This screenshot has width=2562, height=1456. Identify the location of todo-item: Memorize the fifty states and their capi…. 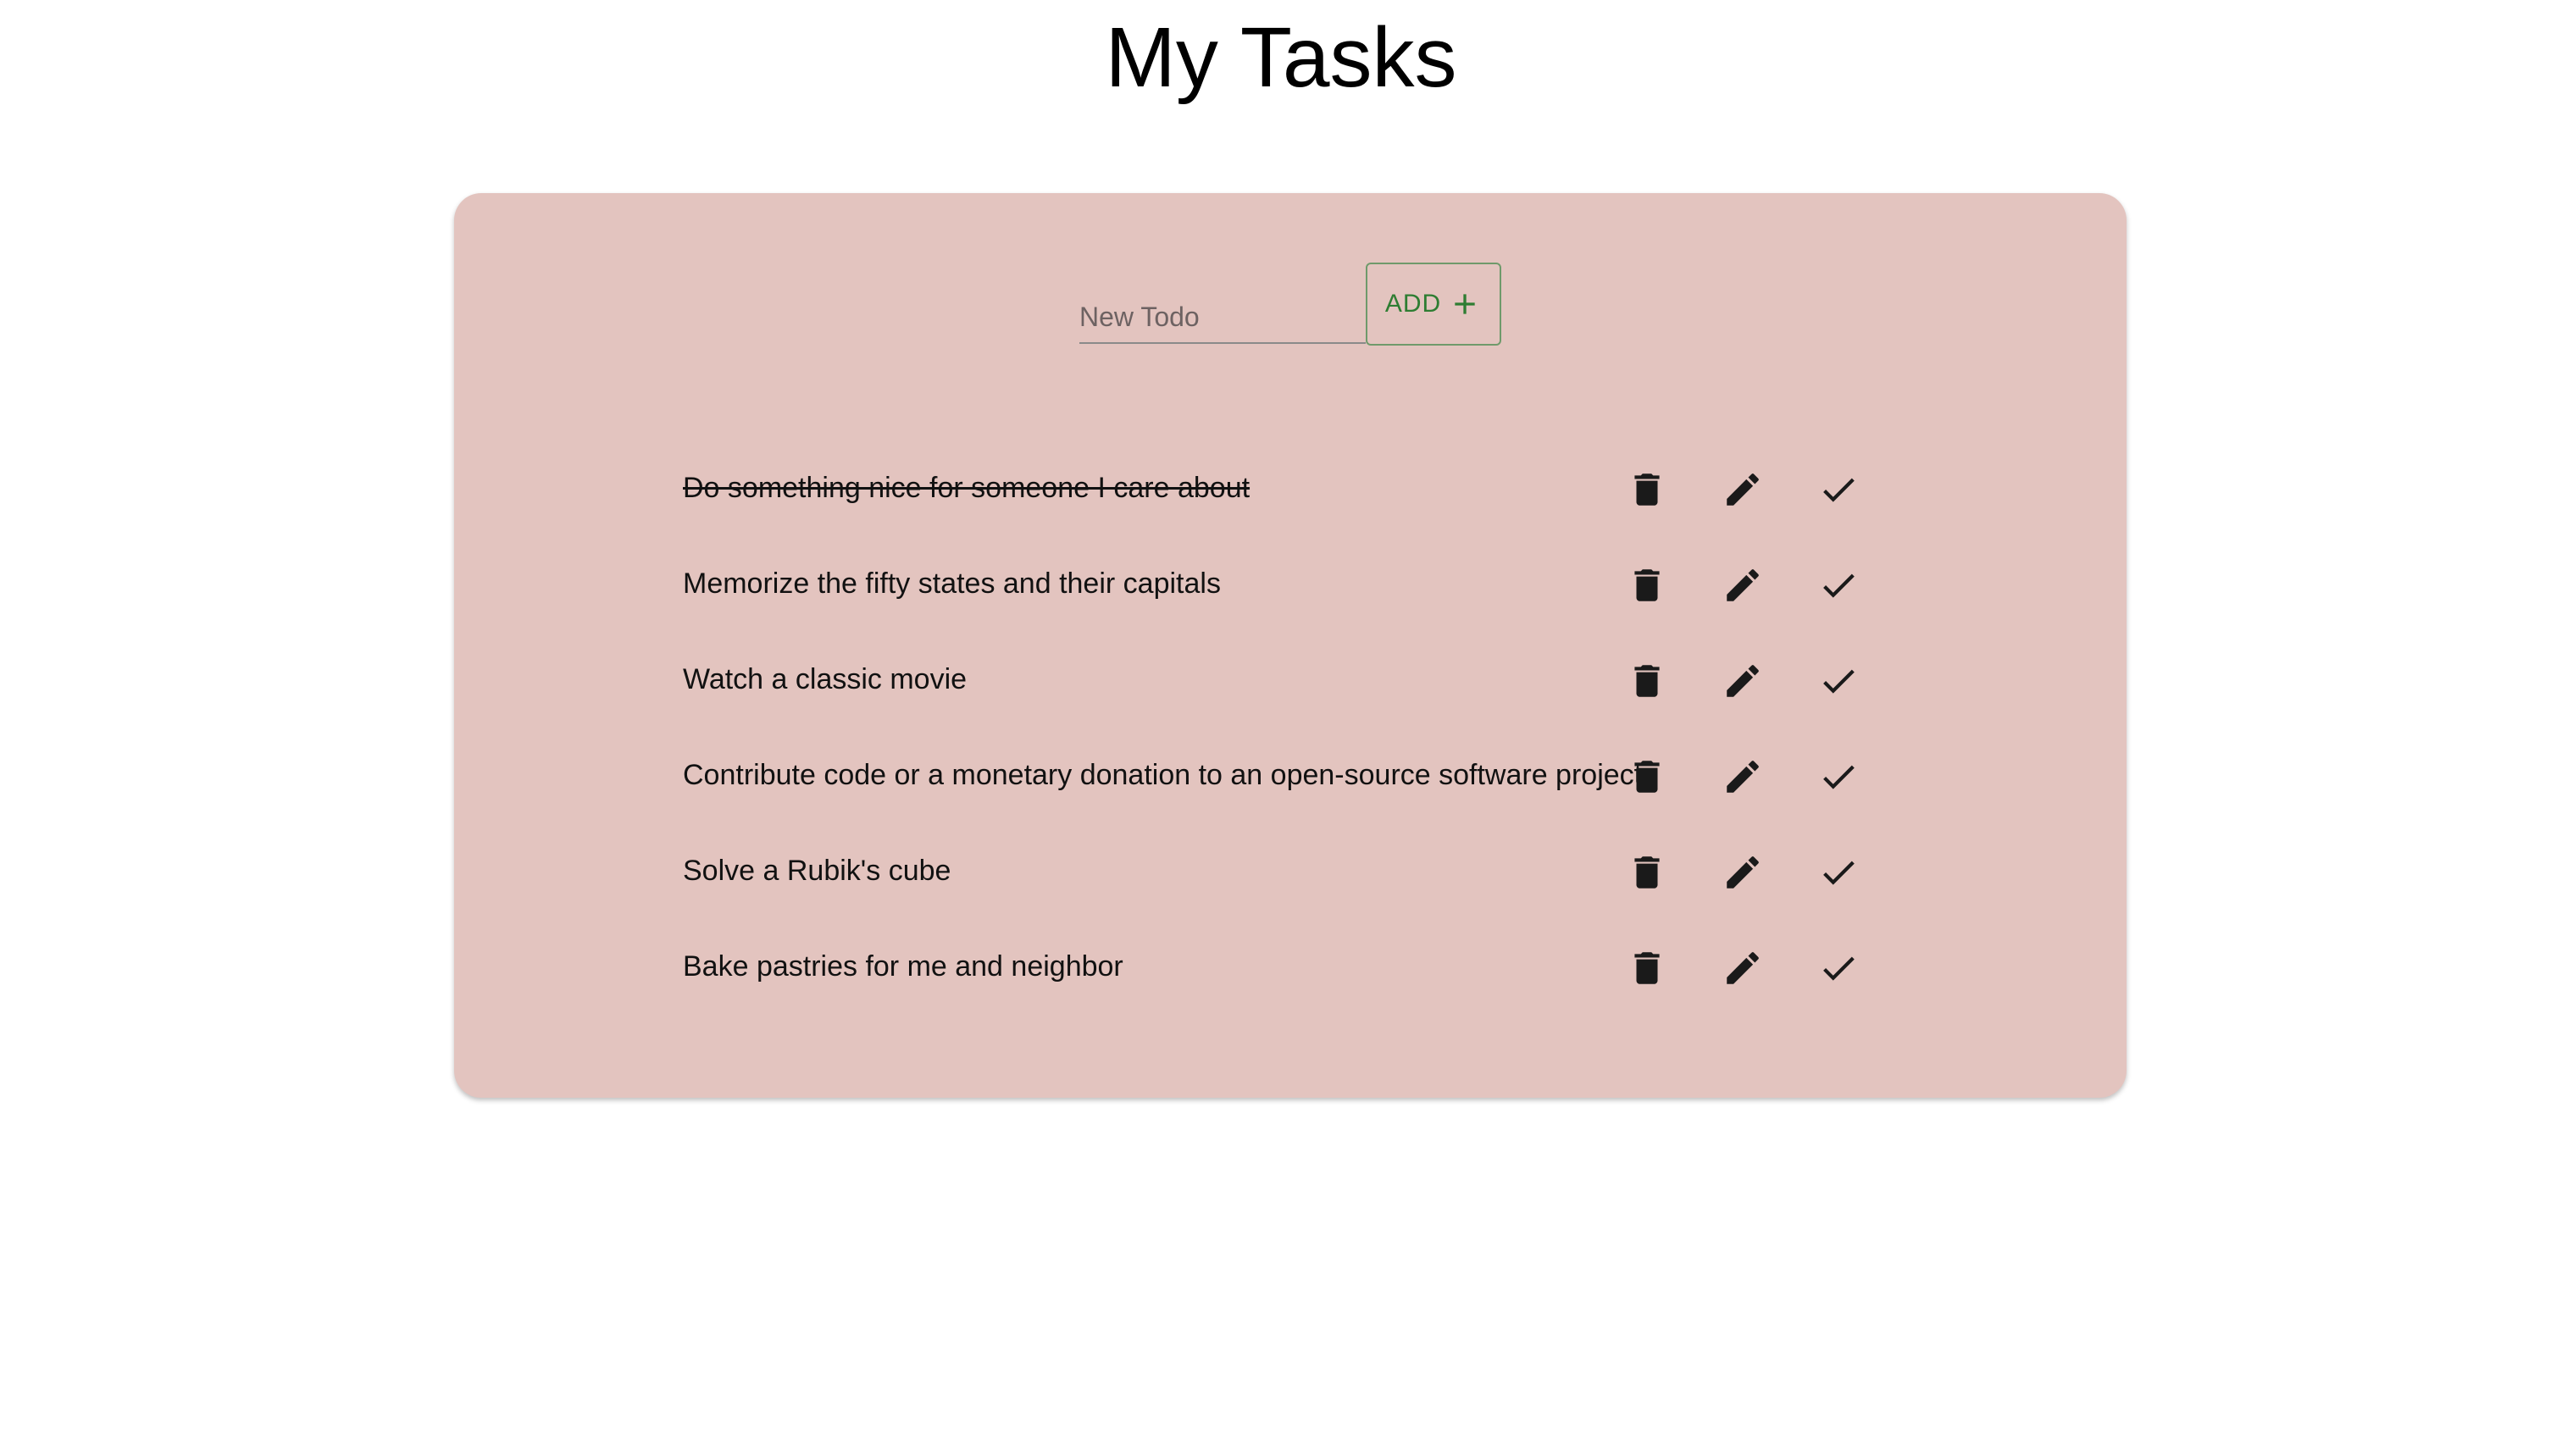
(1284, 588).